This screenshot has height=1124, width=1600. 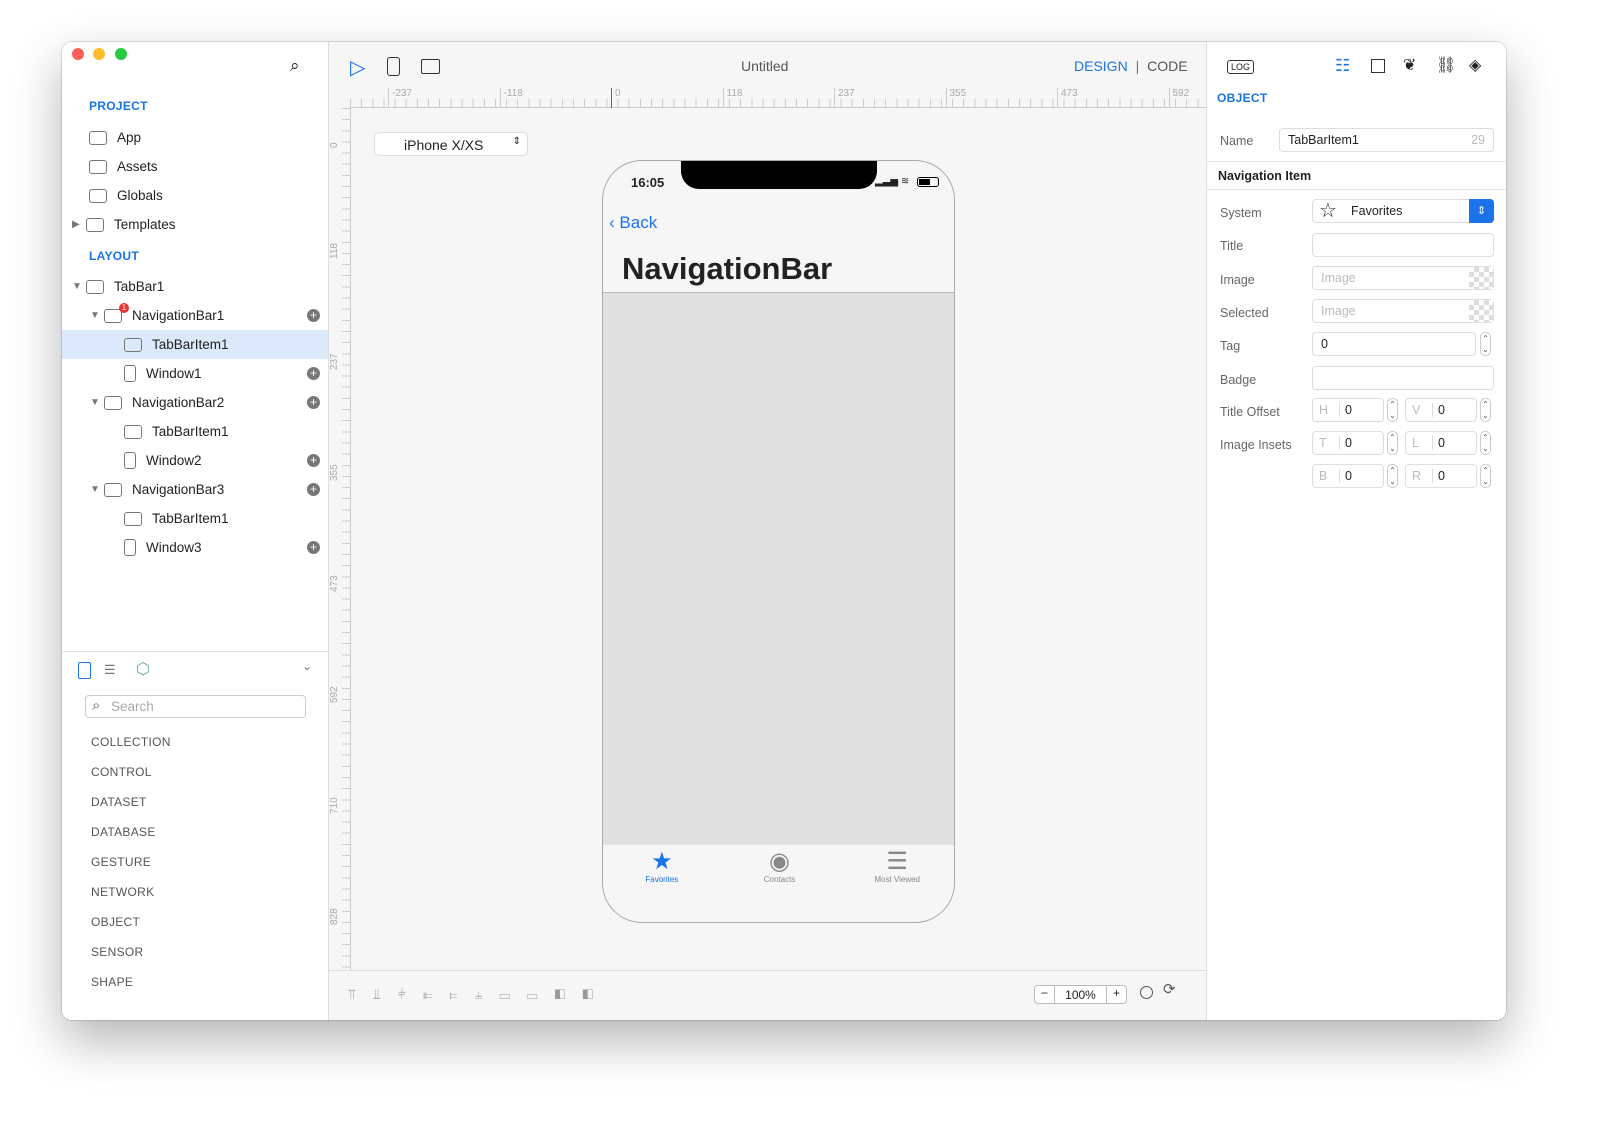 I want to click on library-category: CONTROL, so click(x=121, y=772).